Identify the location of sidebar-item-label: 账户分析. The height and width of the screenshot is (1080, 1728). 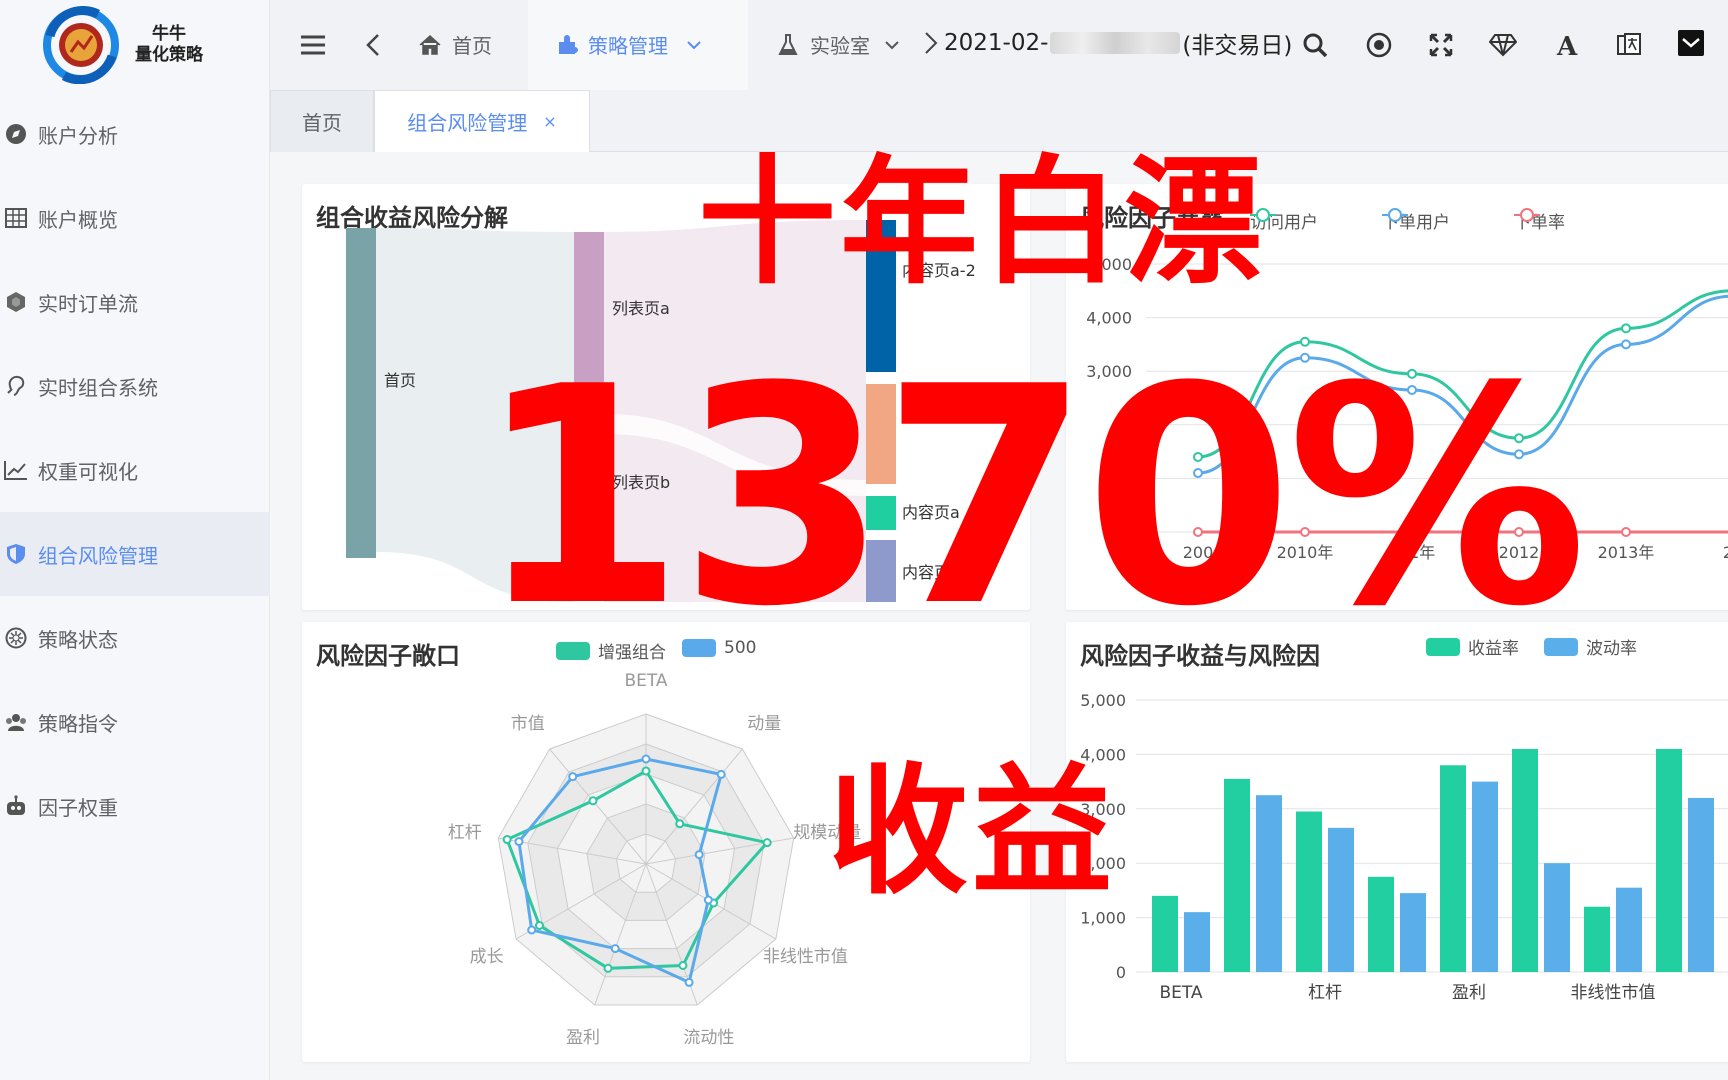
(78, 135).